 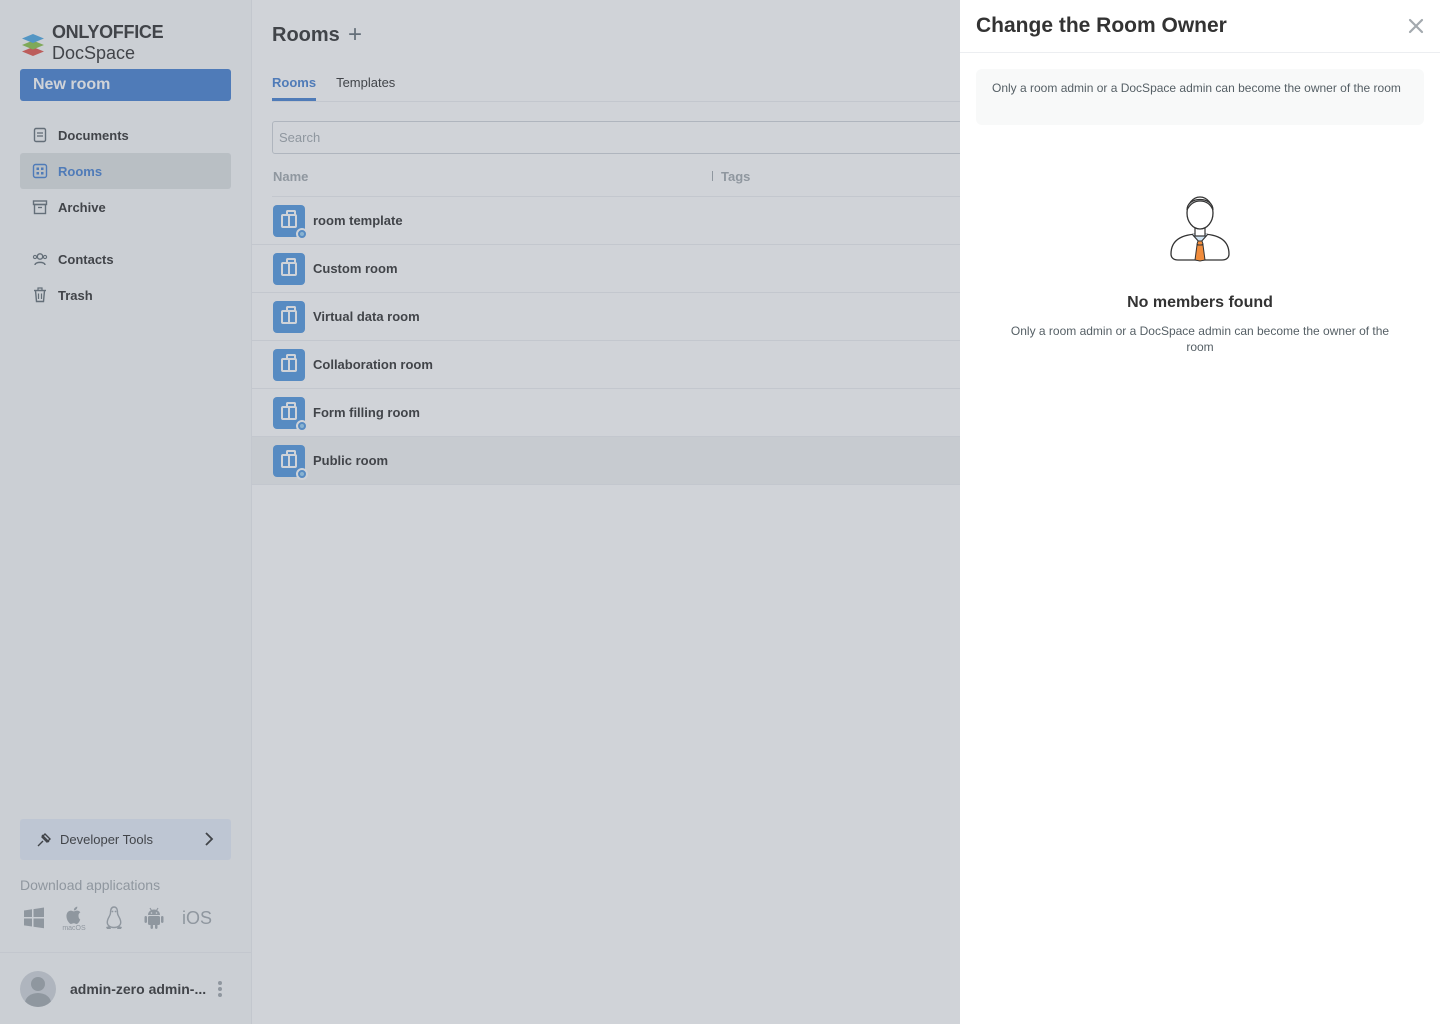 What do you see at coordinates (1200, 229) in the screenshot?
I see `empty-user-icon` at bounding box center [1200, 229].